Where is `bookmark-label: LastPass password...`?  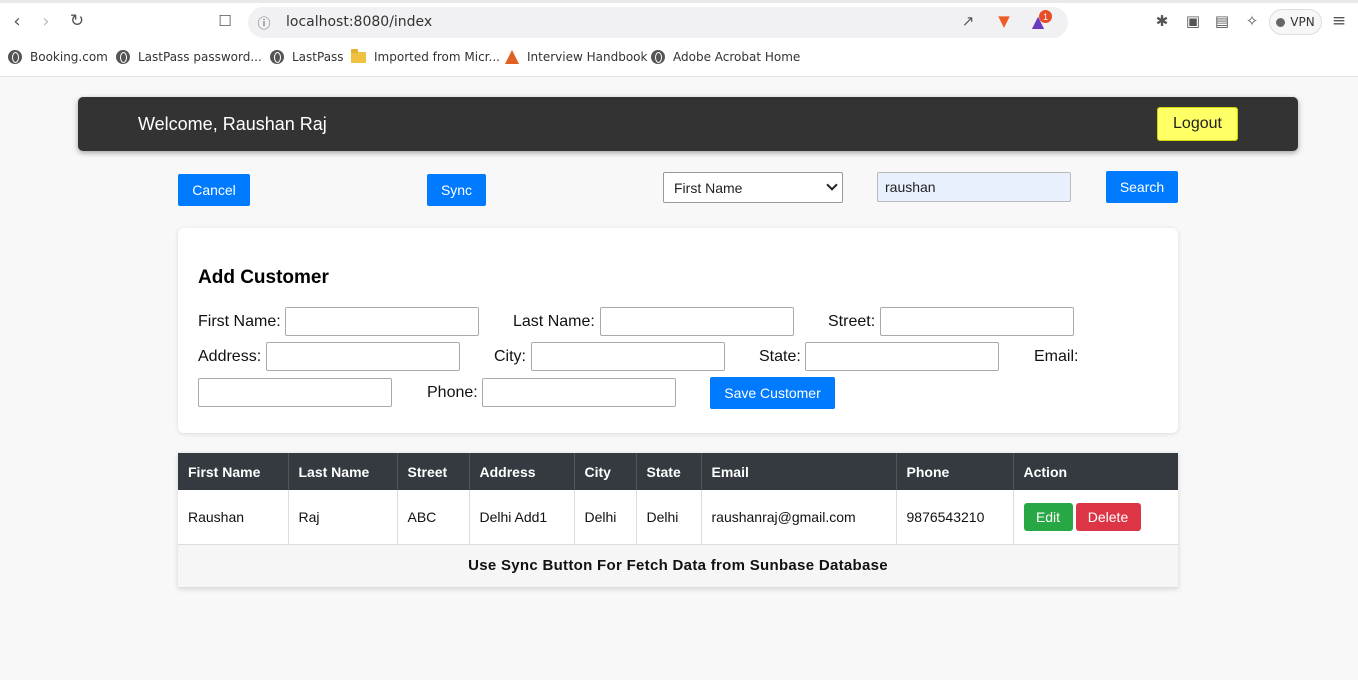
bookmark-label: LastPass password... is located at coordinates (200, 57).